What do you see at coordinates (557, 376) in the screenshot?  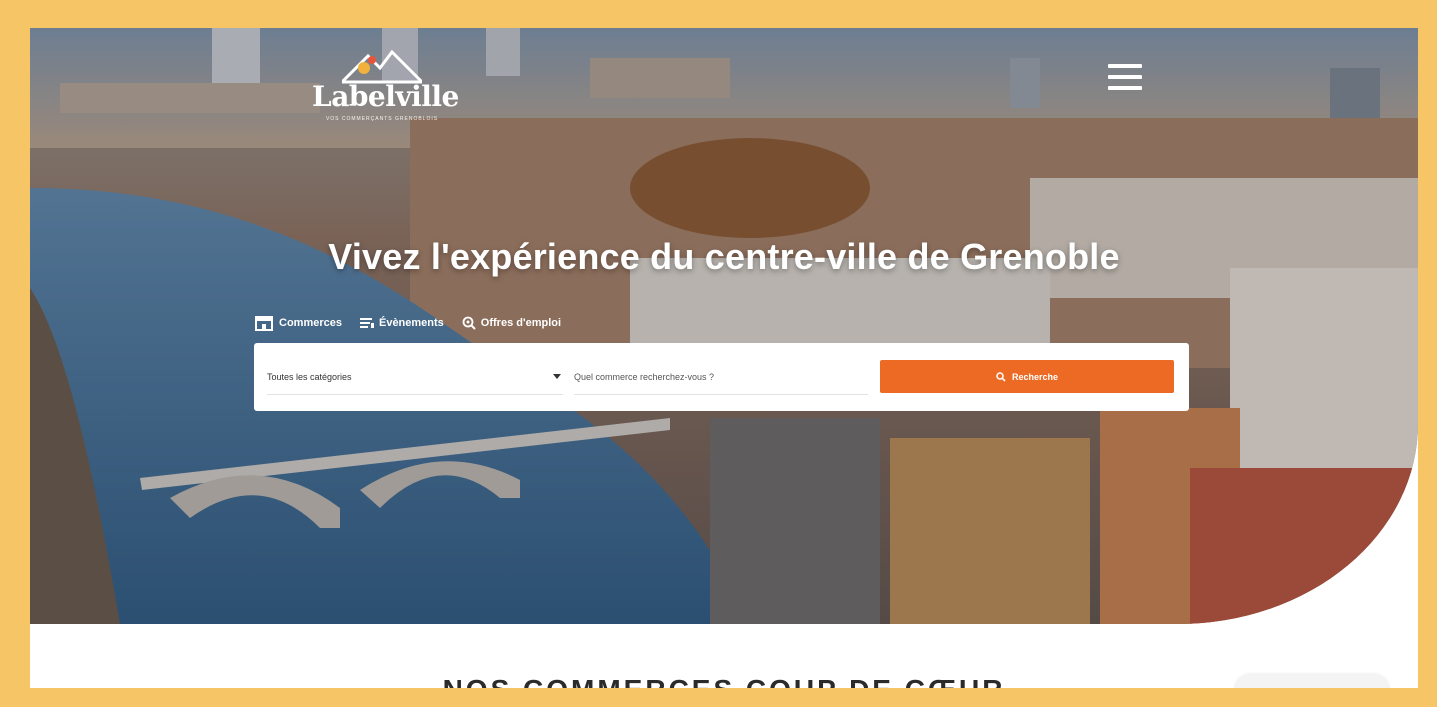 I see `chevron-down-icon` at bounding box center [557, 376].